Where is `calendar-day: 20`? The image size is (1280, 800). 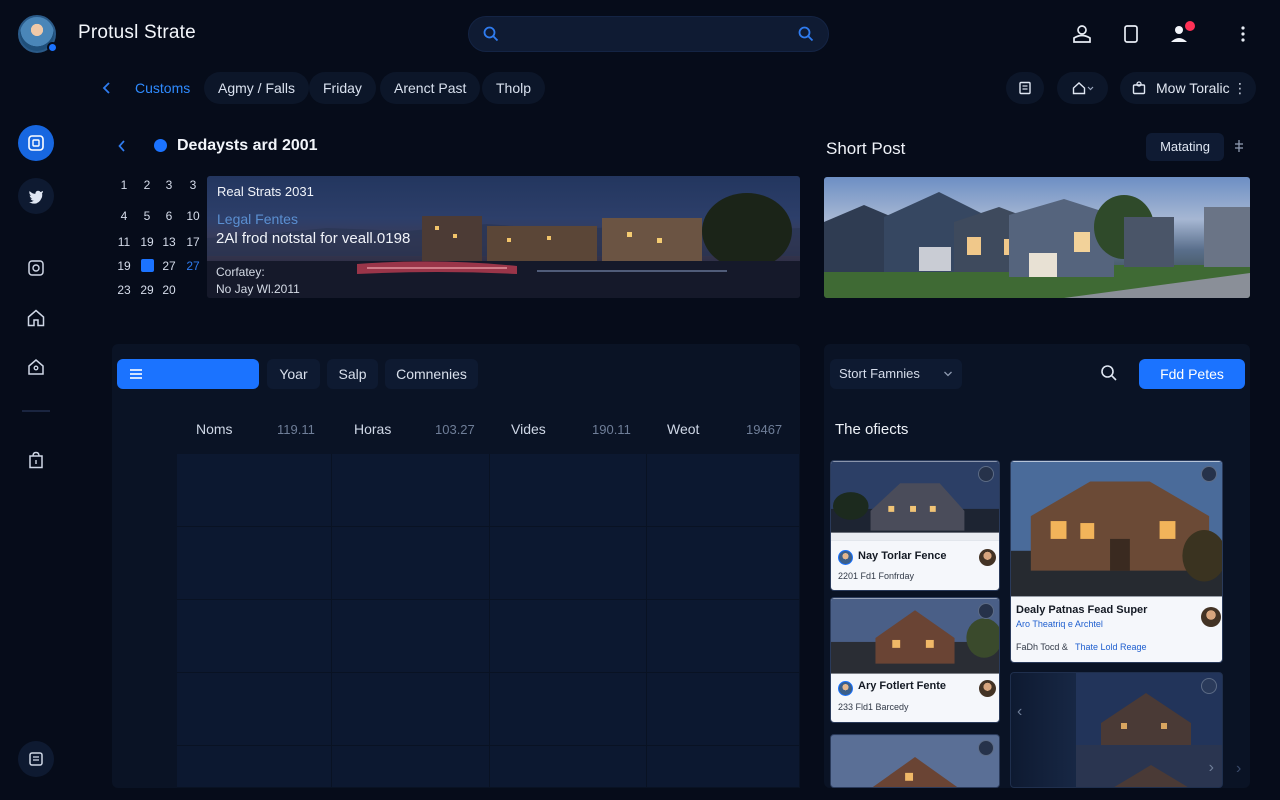 calendar-day: 20 is located at coordinates (169, 290).